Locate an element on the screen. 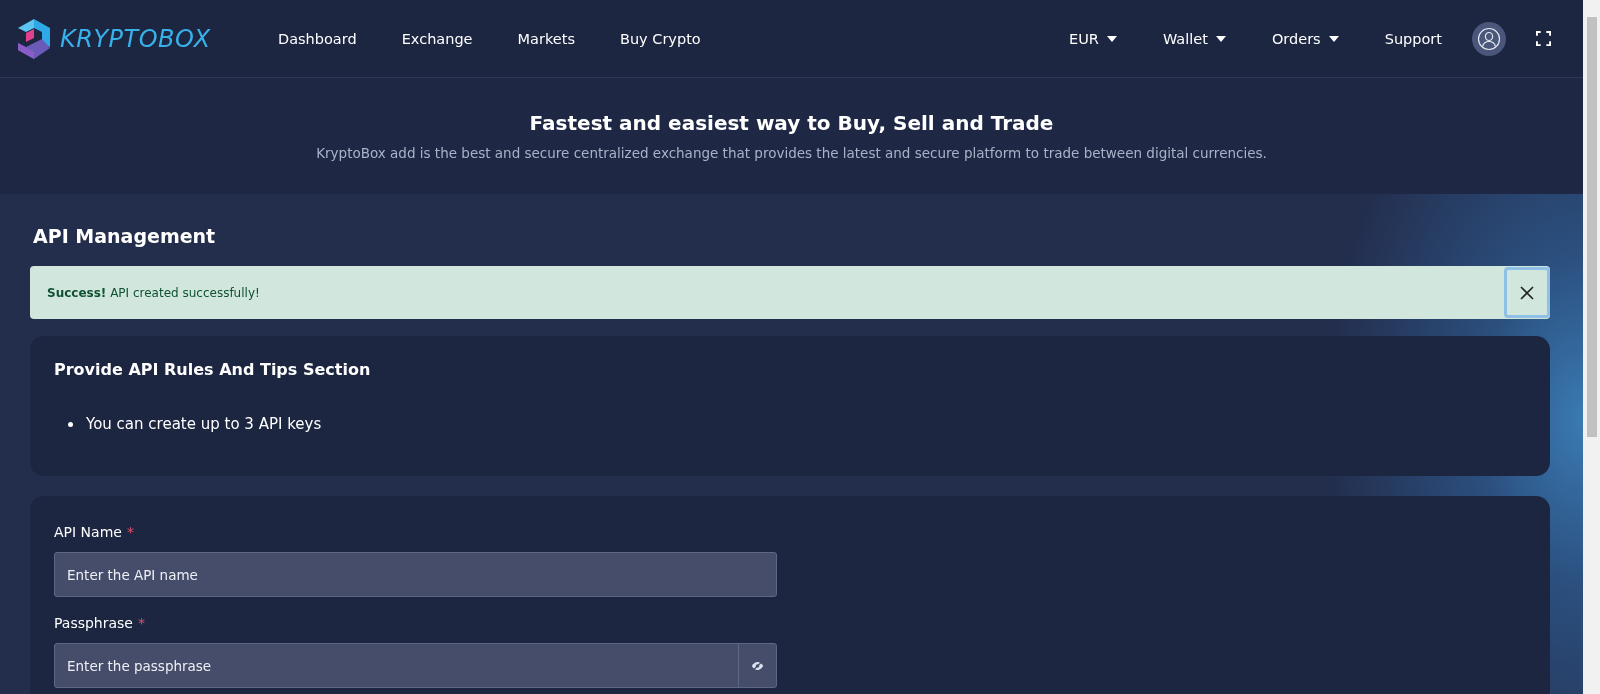  alert-message: Success! API created successfully! is located at coordinates (153, 292).